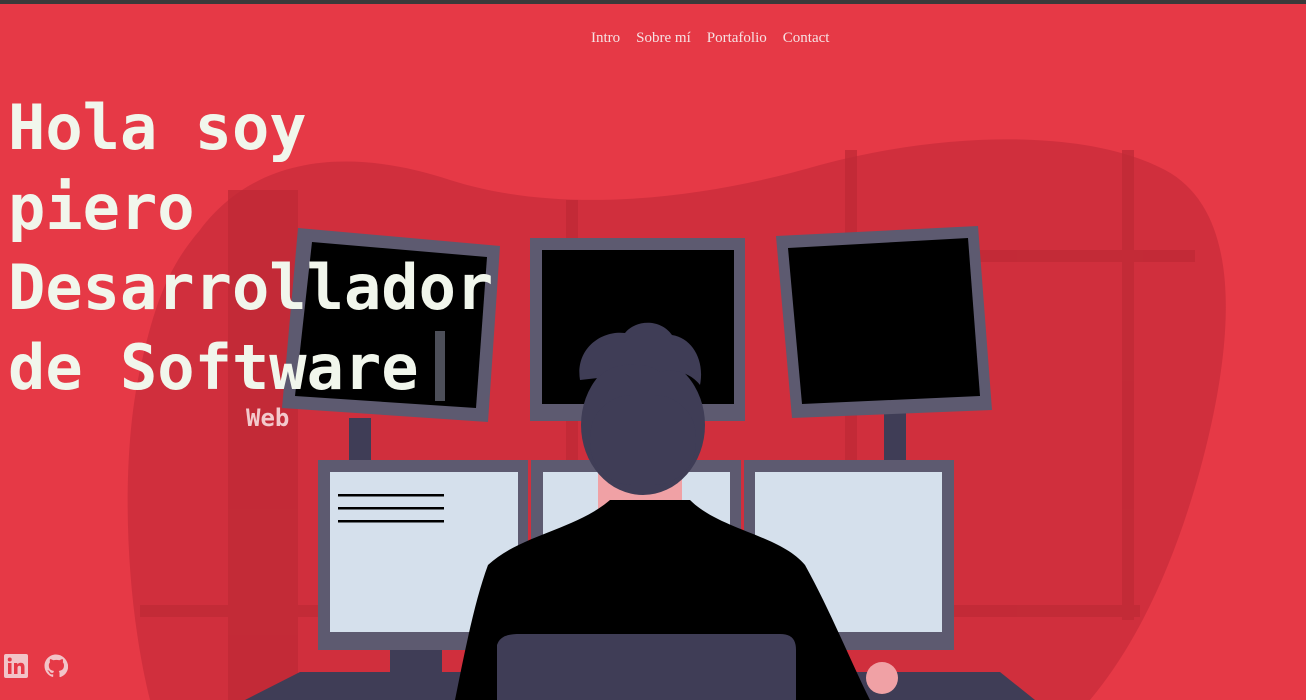  Describe the element at coordinates (101, 207) in the screenshot. I see `hero-line-2: piero` at that location.